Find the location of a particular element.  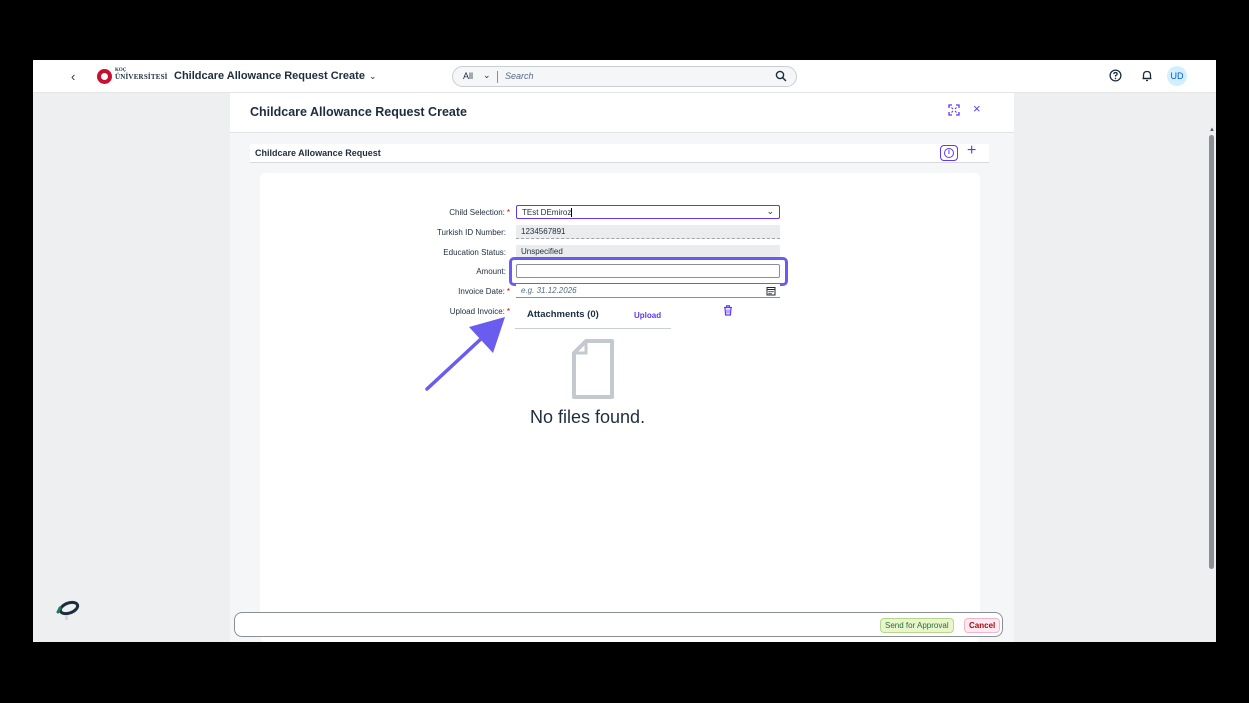

invoice-date-placeholder: e.g. 31.12.2026 is located at coordinates (549, 290).